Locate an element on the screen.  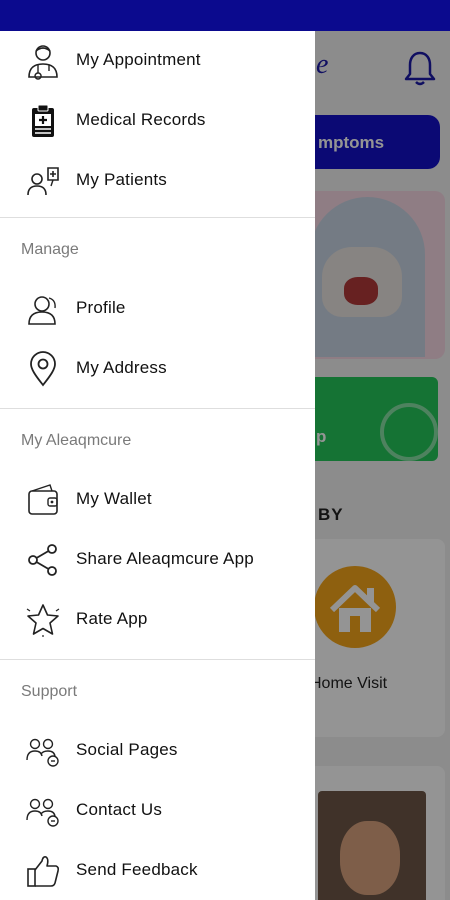
doctor-icon is located at coordinates (43, 61).